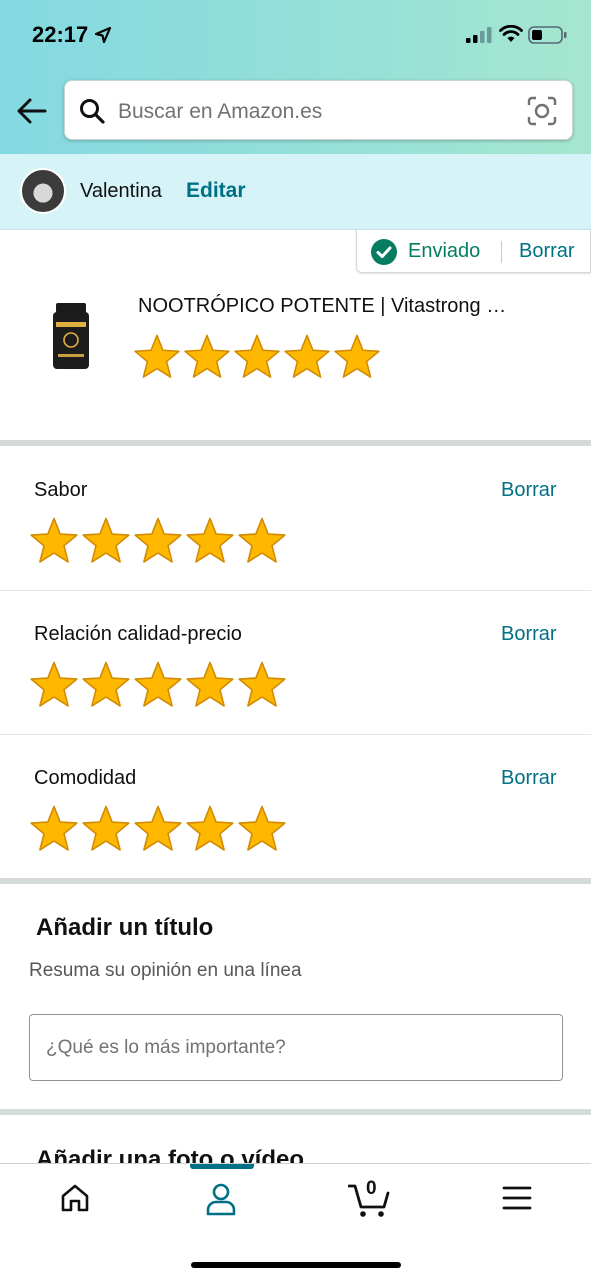 The height and width of the screenshot is (1280, 591). Describe the element at coordinates (220, 111) in the screenshot. I see `search-placeholder: Buscar en Amazon.es` at that location.